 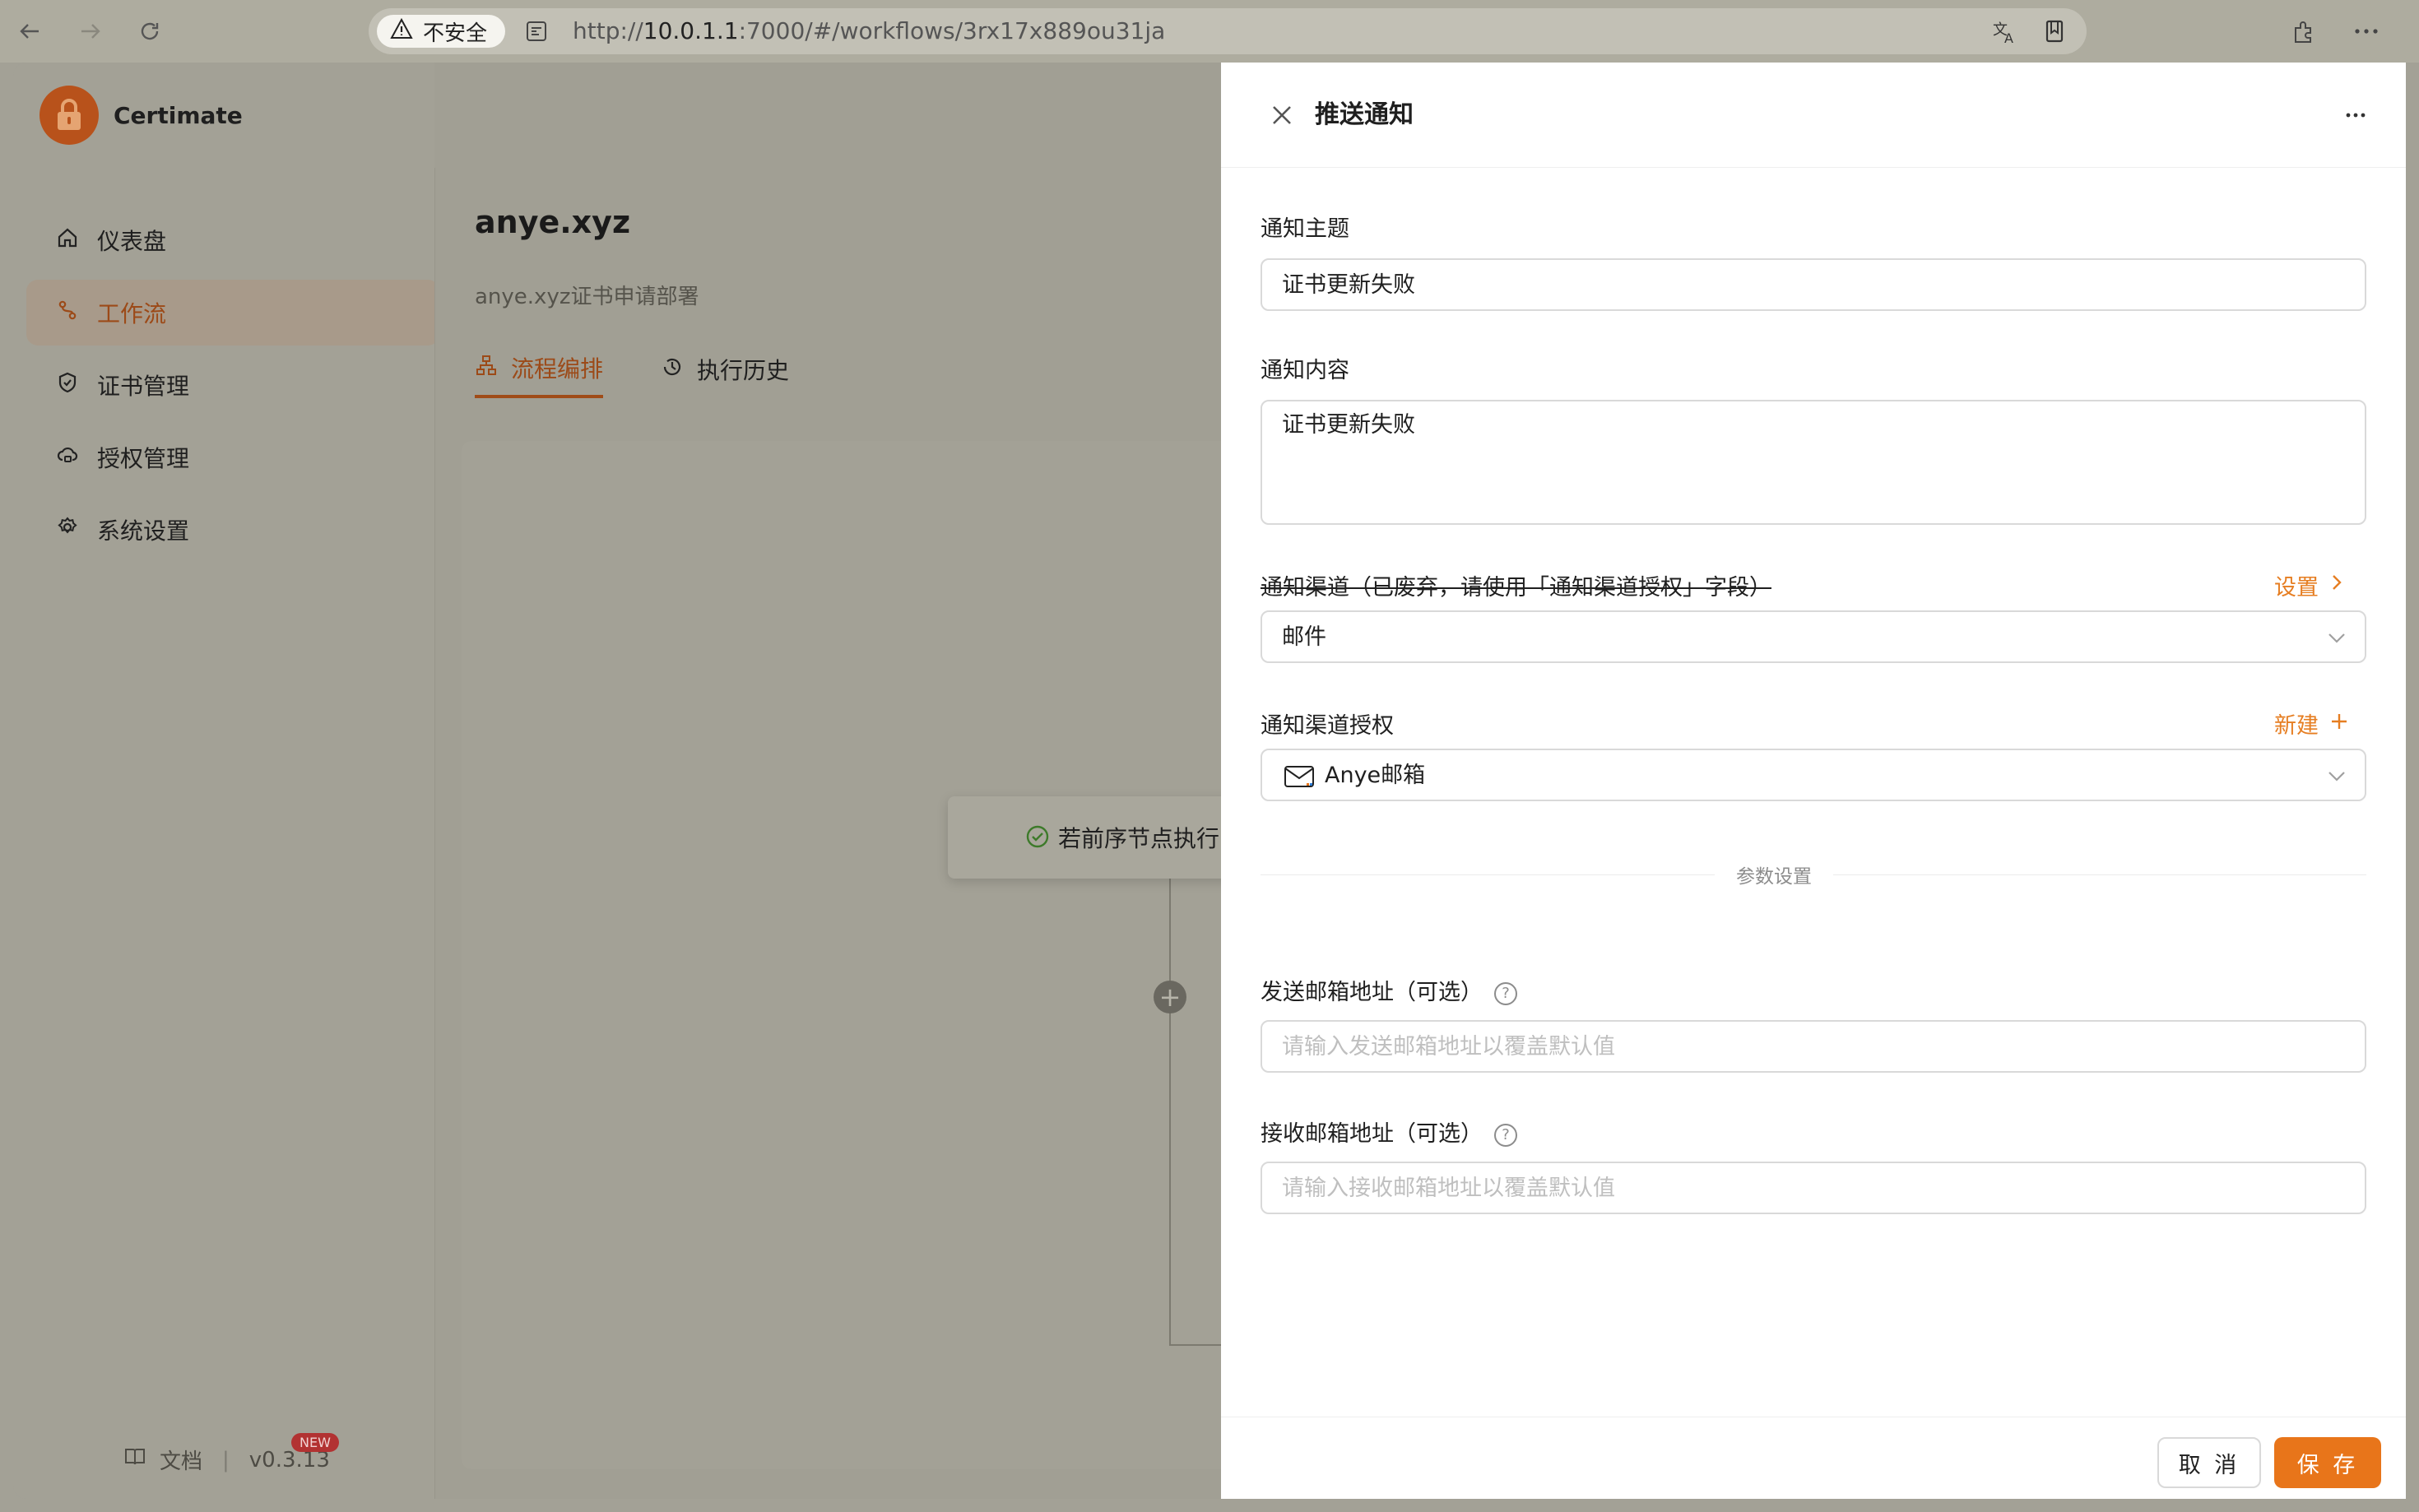 What do you see at coordinates (587, 297) in the screenshot?
I see `page-subtitle: anye.xyz证书申请部署` at bounding box center [587, 297].